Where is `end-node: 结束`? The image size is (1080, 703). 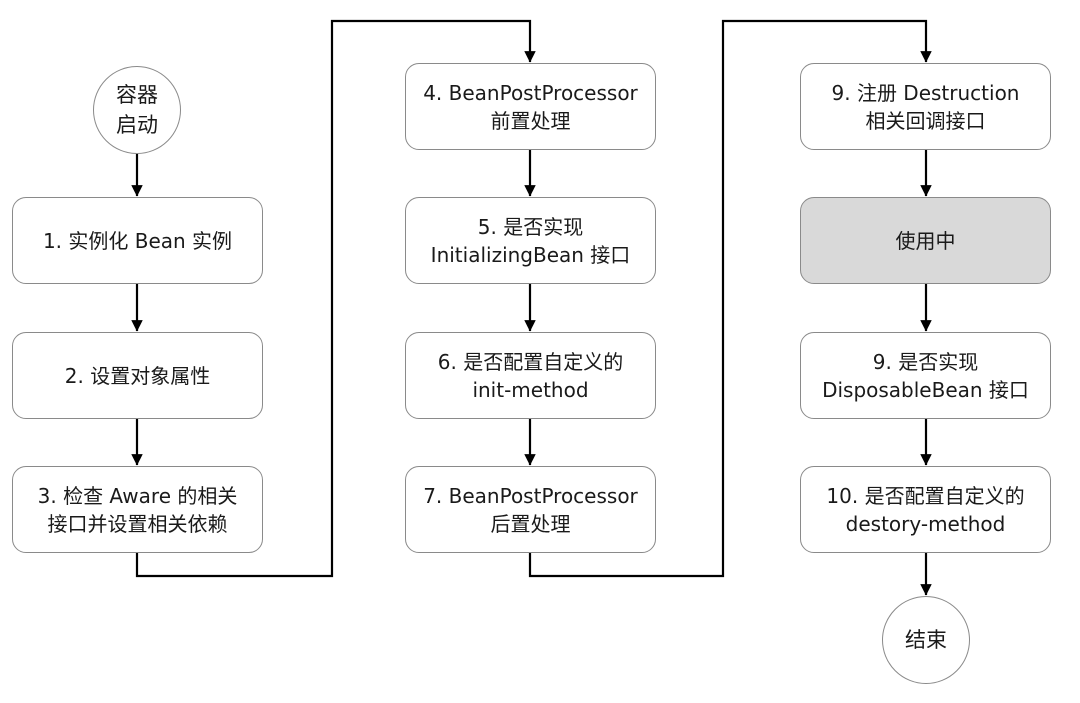
end-node: 结束 is located at coordinates (926, 640).